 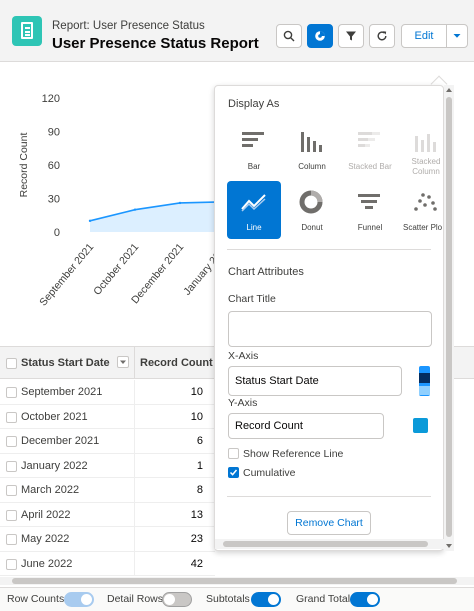 I want to click on chart-title-input, so click(x=330, y=329).